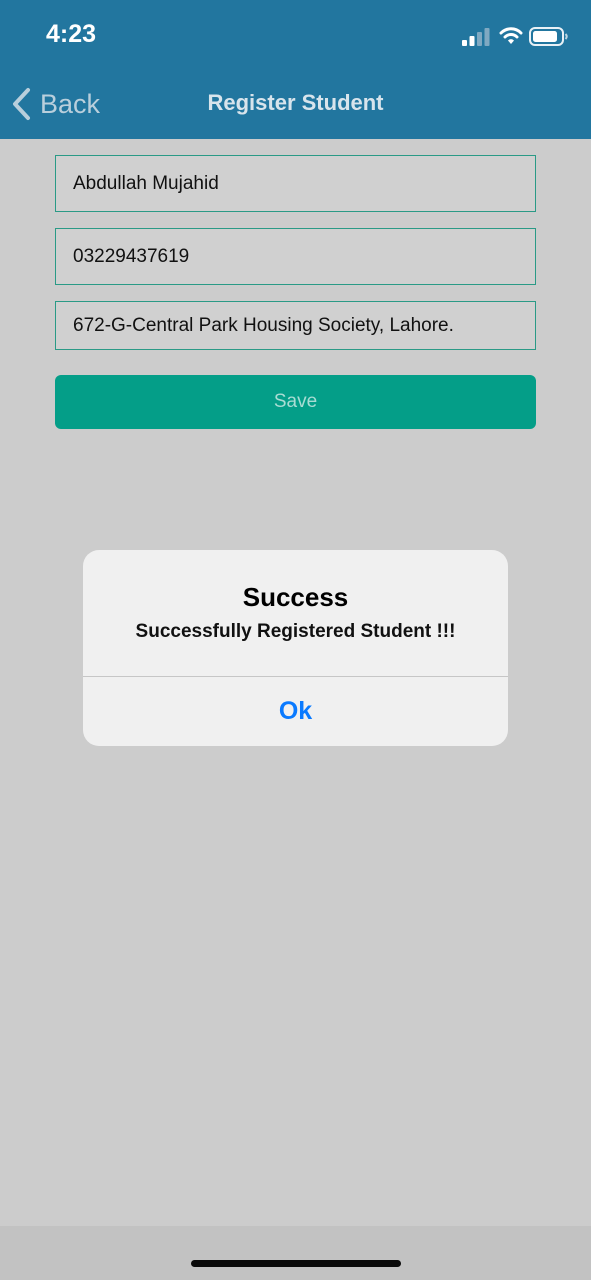 Image resolution: width=591 pixels, height=1280 pixels. Describe the element at coordinates (295, 1253) in the screenshot. I see `home-bar-area` at that location.